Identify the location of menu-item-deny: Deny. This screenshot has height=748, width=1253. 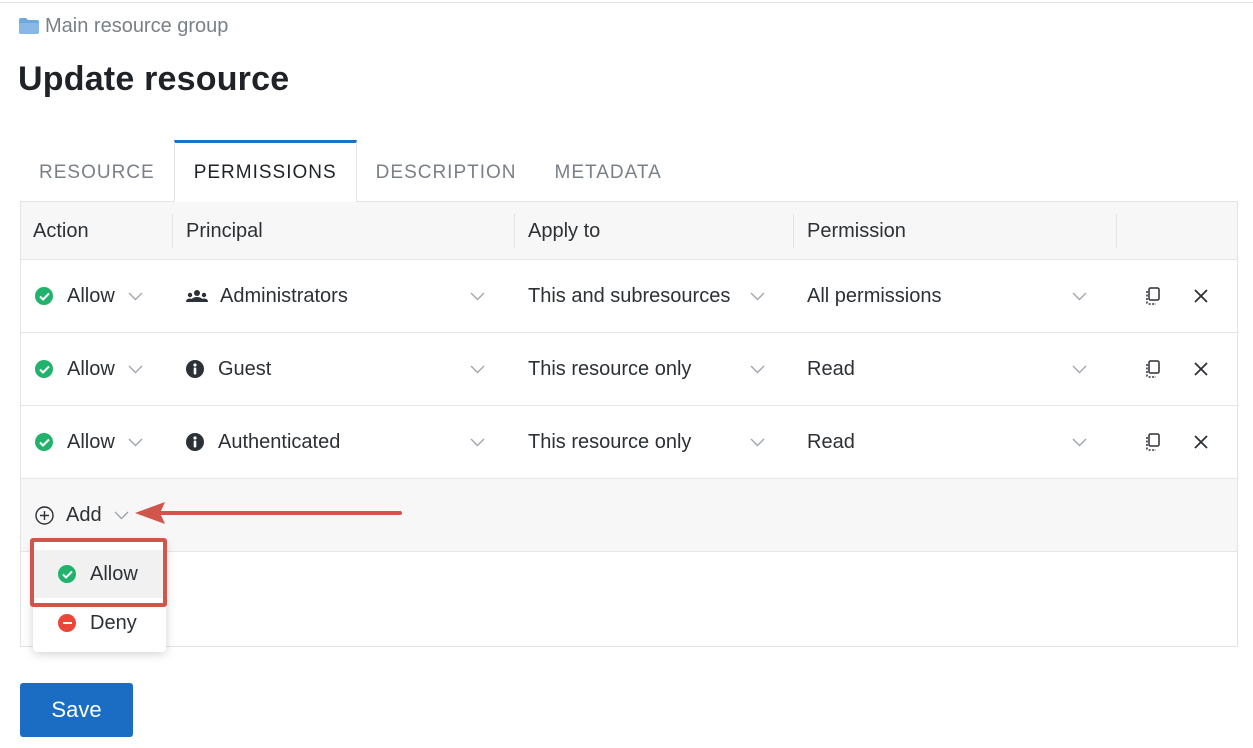
(99, 623).